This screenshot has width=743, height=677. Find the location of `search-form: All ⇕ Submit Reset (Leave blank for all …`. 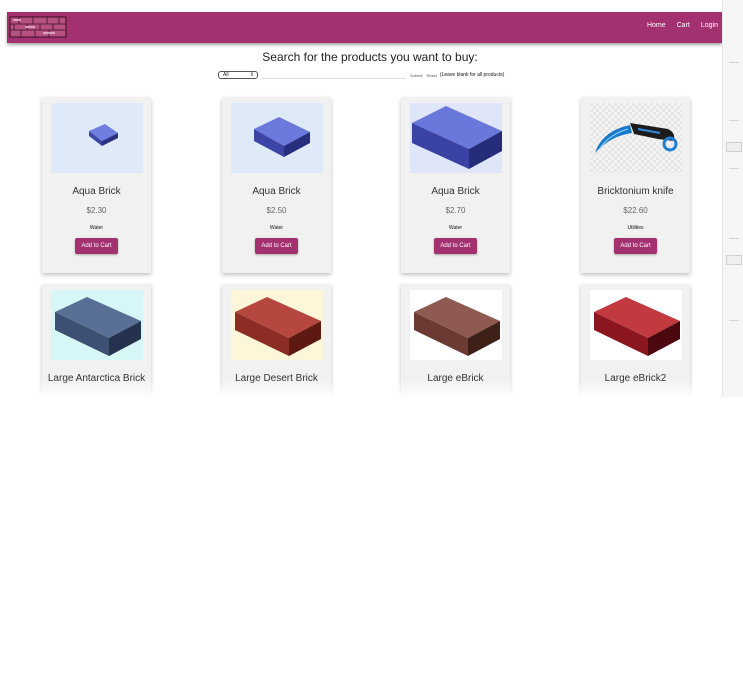

search-form: All ⇕ Submit Reset (Leave blank for all … is located at coordinates (361, 75).